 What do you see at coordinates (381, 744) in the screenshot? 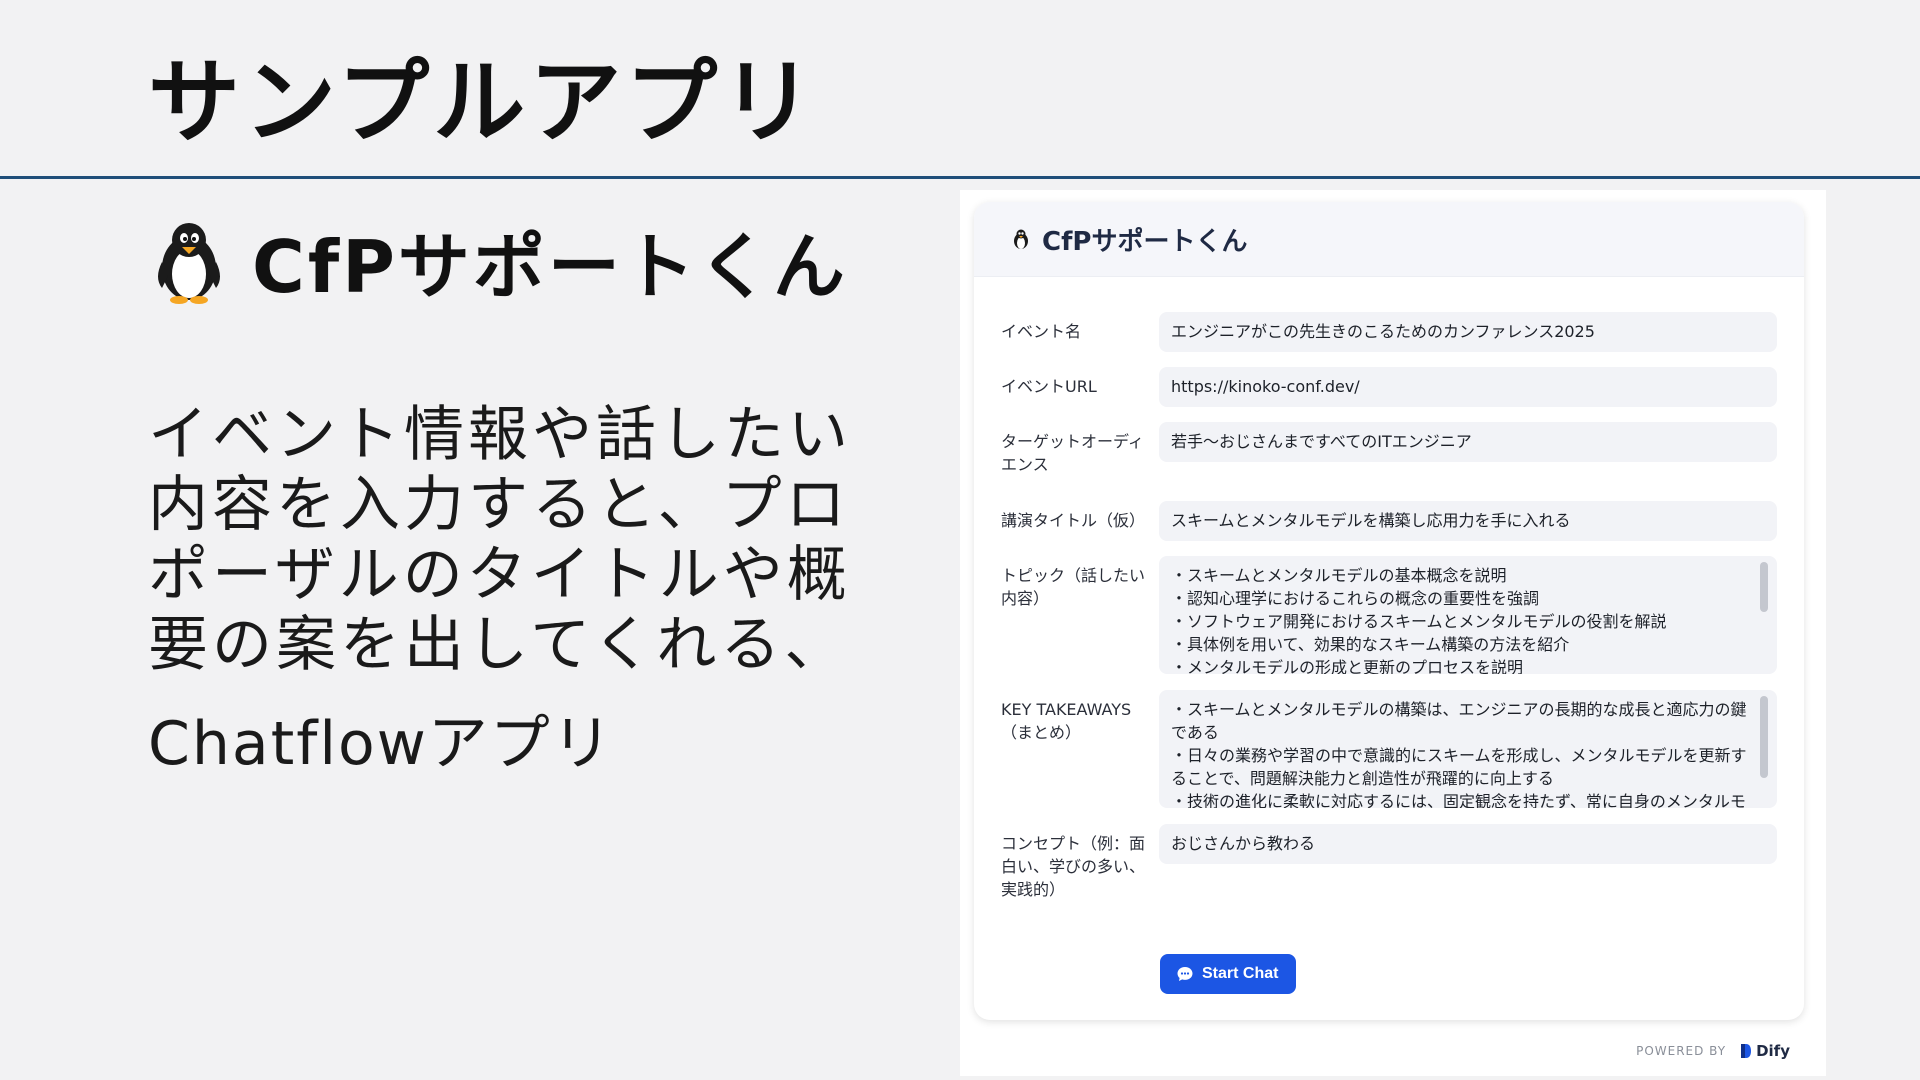
I see `app-description-line2: Chatflowアプリ` at bounding box center [381, 744].